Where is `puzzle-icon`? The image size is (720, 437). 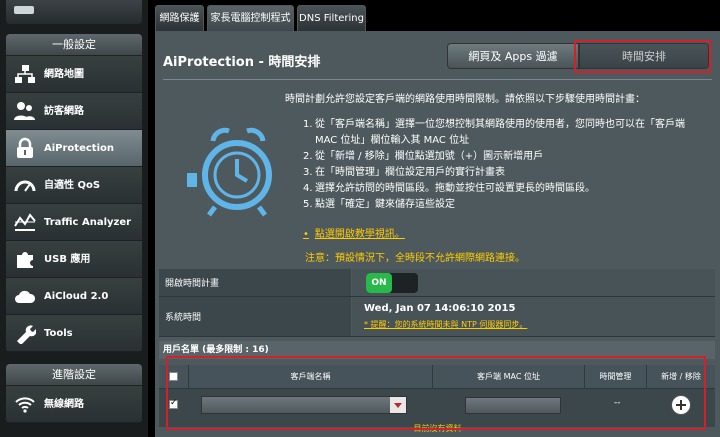
puzzle-icon is located at coordinates (25, 260).